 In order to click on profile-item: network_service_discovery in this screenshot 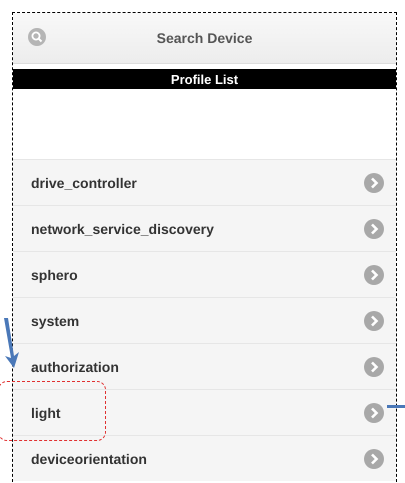, I will do `click(204, 228)`.